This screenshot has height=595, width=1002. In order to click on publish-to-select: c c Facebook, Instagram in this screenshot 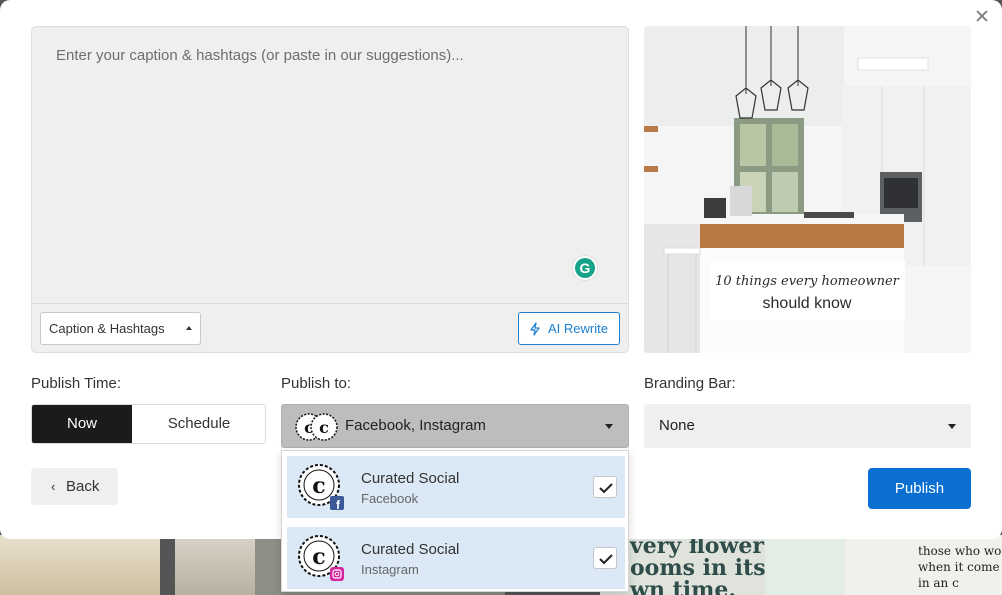, I will do `click(455, 426)`.